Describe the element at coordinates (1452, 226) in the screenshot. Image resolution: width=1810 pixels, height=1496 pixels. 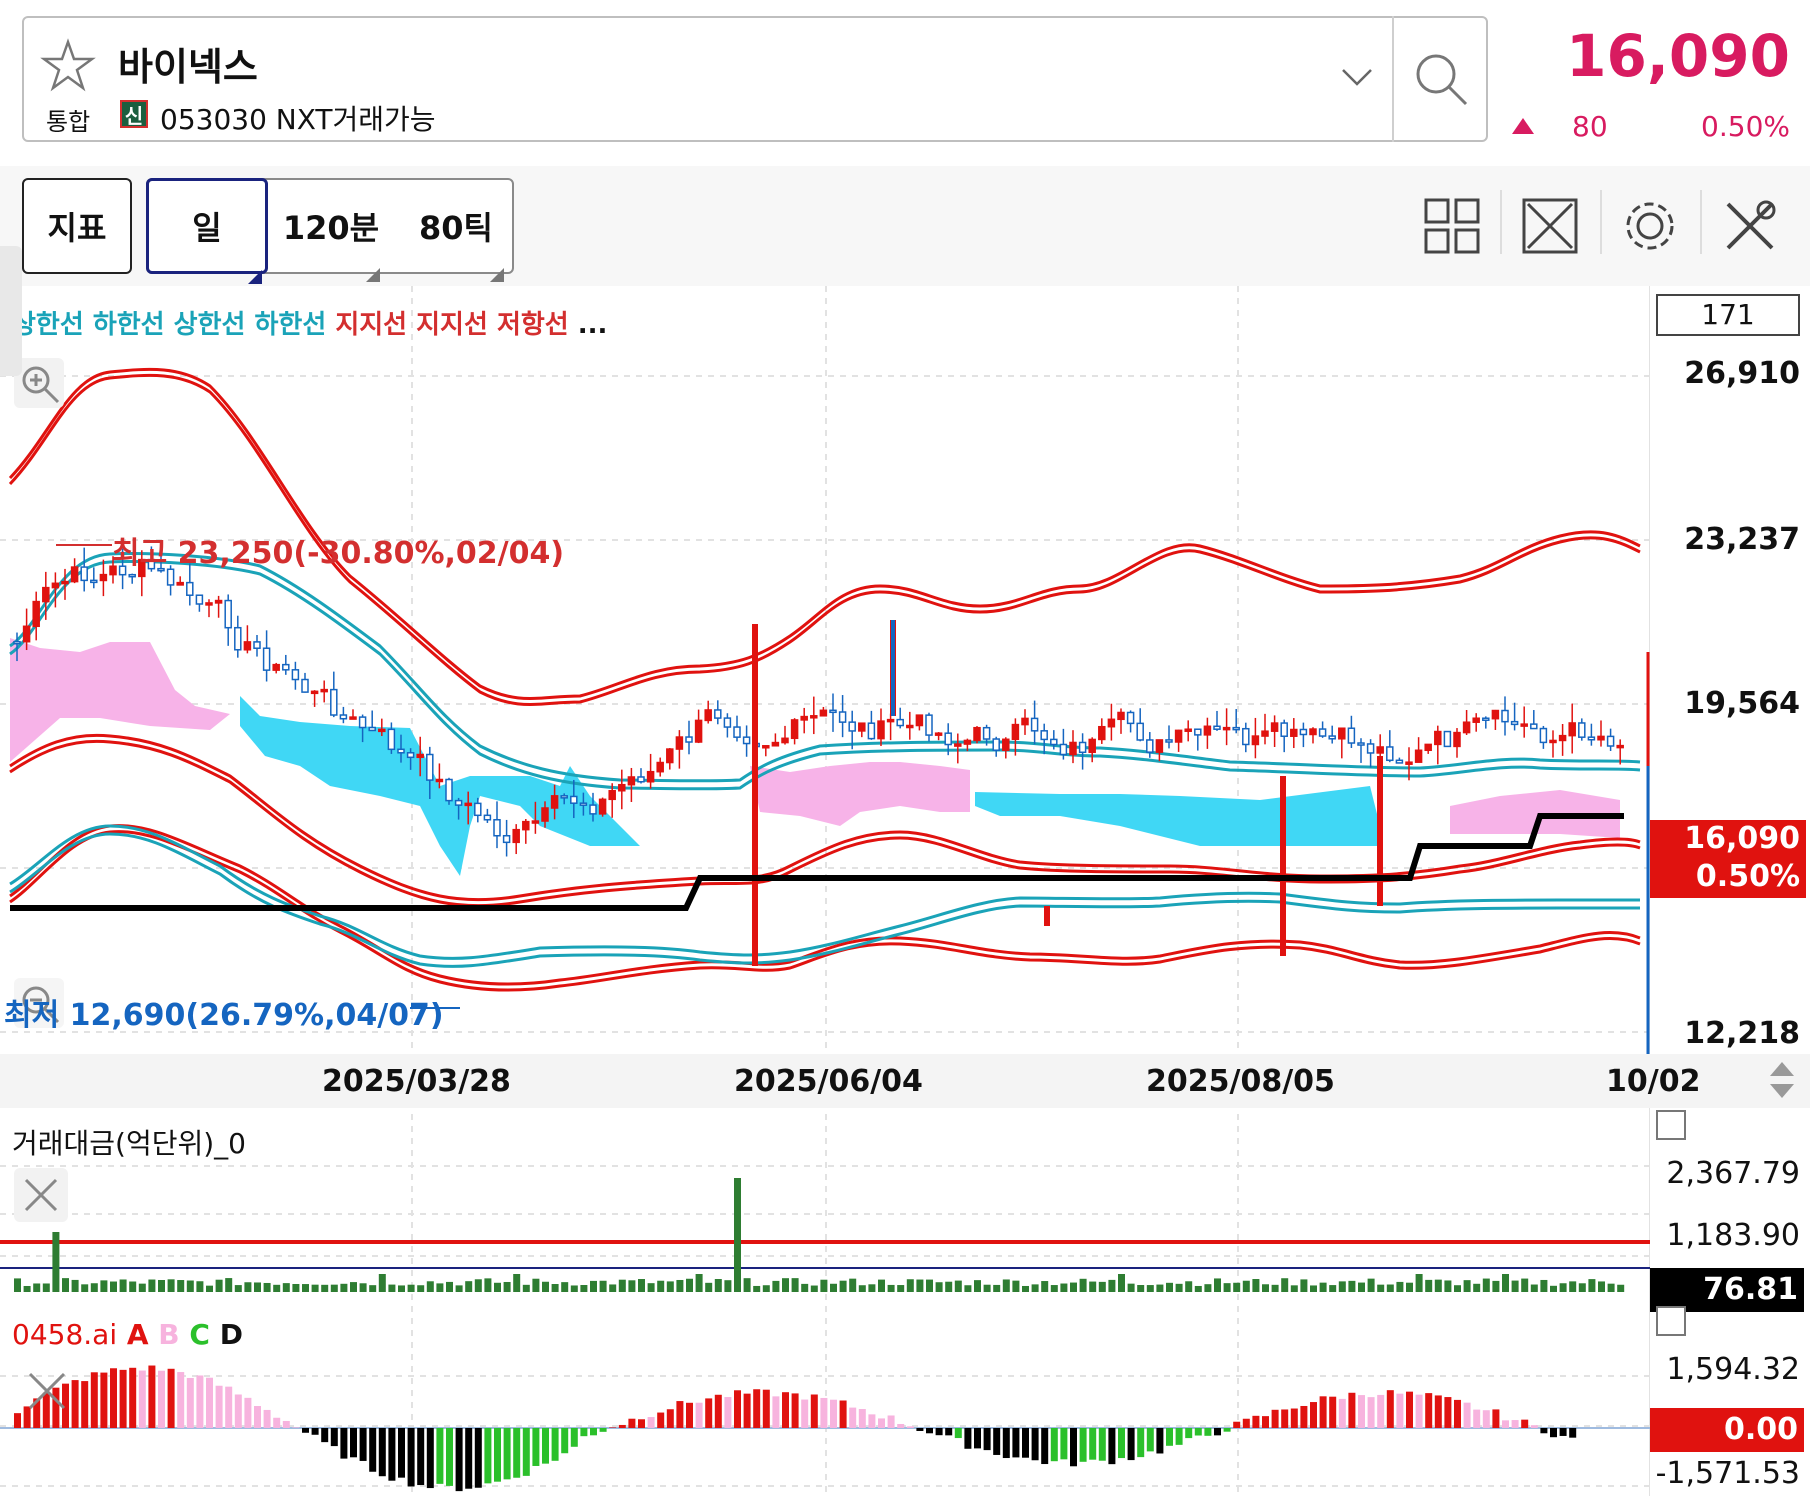
I see `layout-grid-icon` at that location.